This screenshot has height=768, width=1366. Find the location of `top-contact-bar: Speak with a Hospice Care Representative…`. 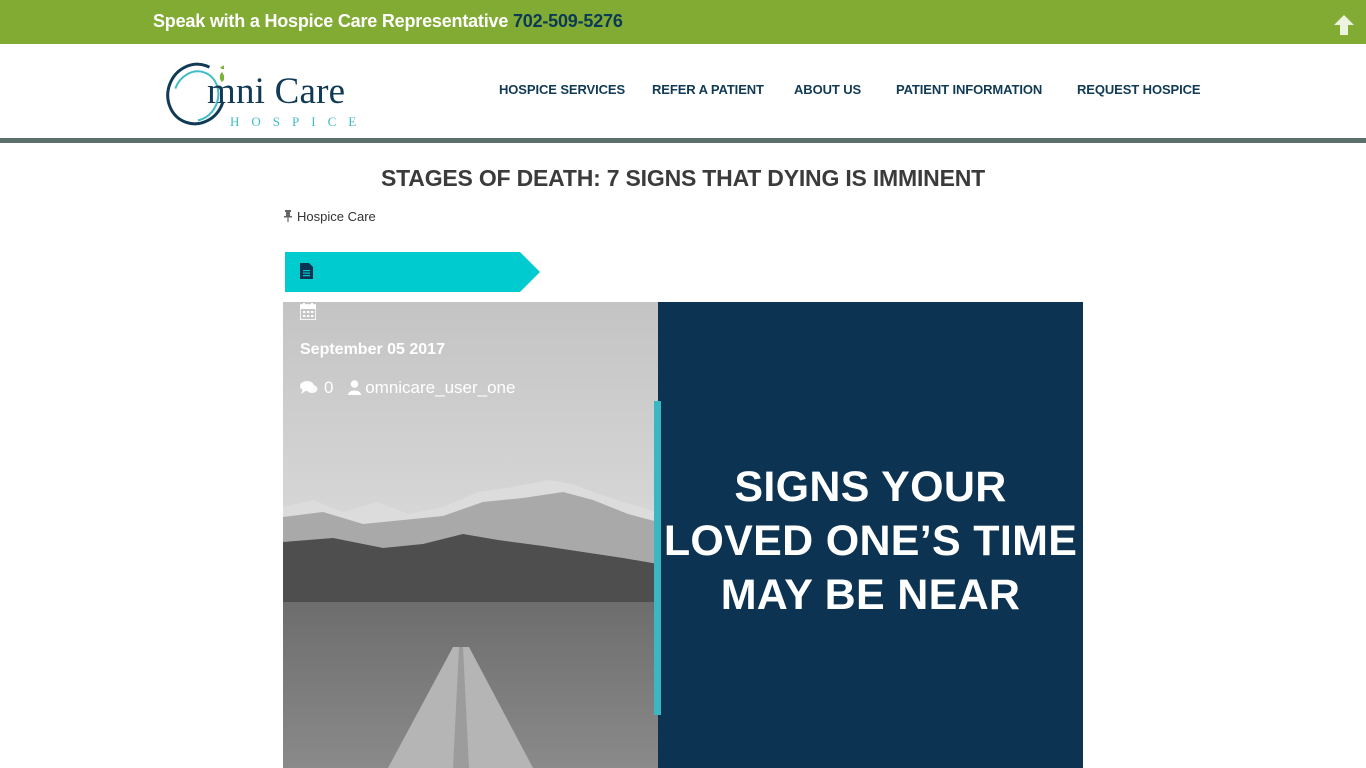

top-contact-bar: Speak with a Hospice Care Representative… is located at coordinates (683, 22).